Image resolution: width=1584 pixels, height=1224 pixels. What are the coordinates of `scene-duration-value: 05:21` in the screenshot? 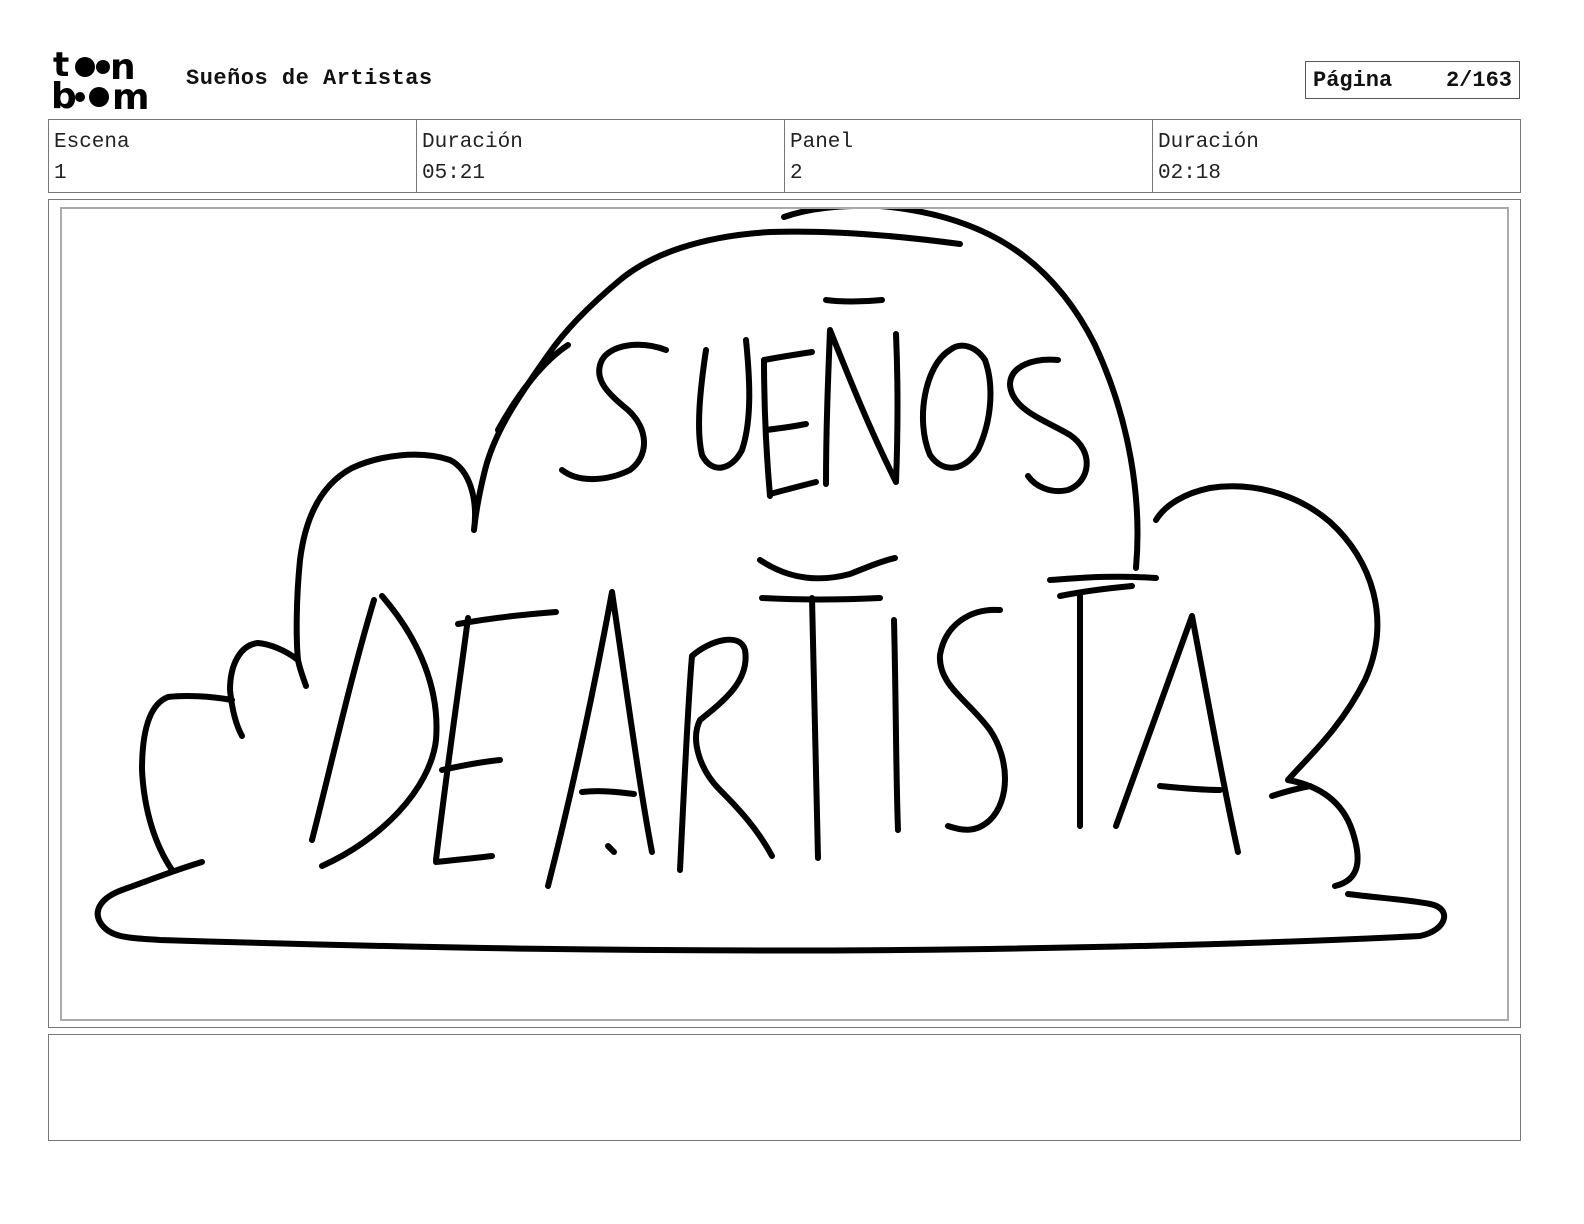 It's located at (454, 173).